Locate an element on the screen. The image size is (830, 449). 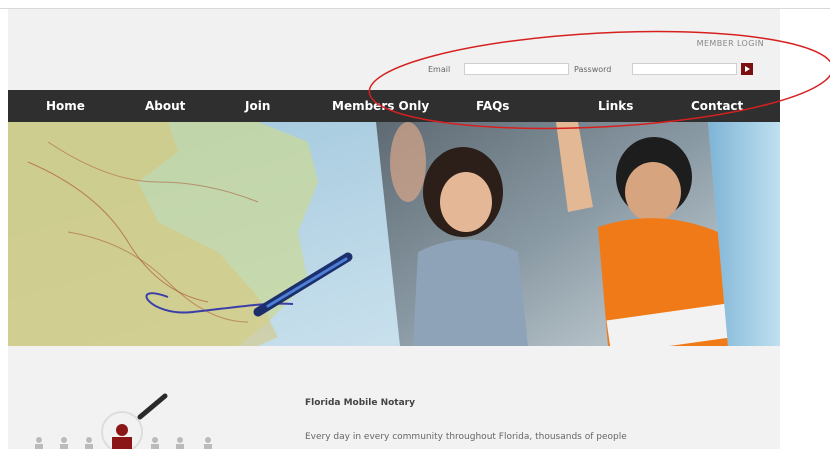
browser-top-strip is located at coordinates (415, 4).